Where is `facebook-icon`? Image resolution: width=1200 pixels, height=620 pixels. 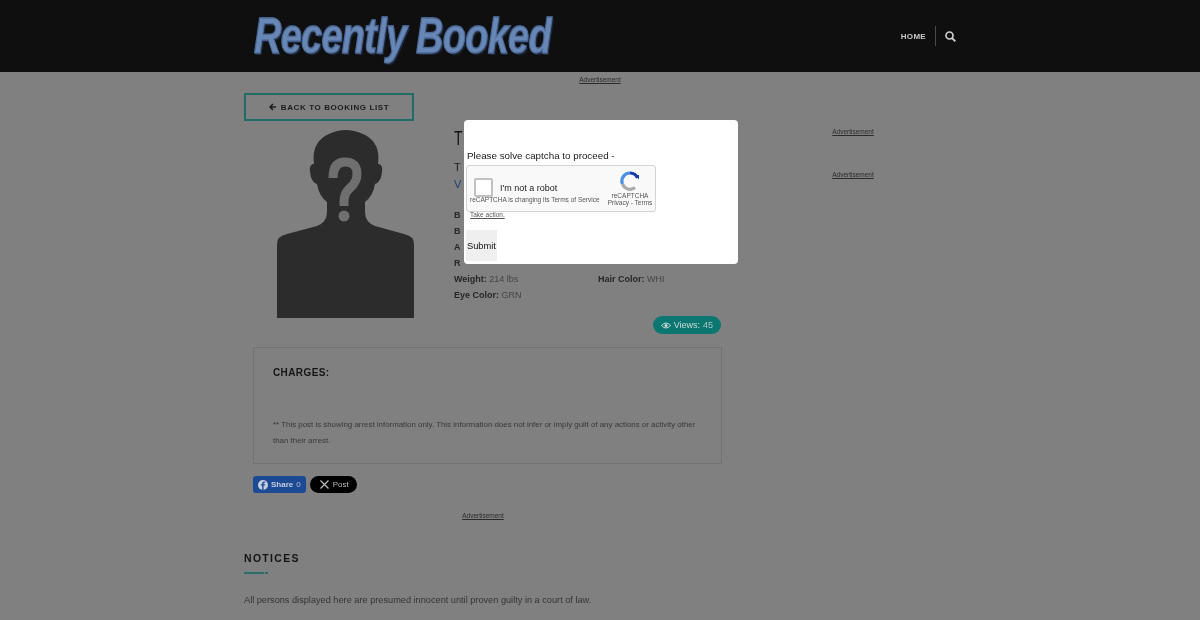
facebook-icon is located at coordinates (263, 484).